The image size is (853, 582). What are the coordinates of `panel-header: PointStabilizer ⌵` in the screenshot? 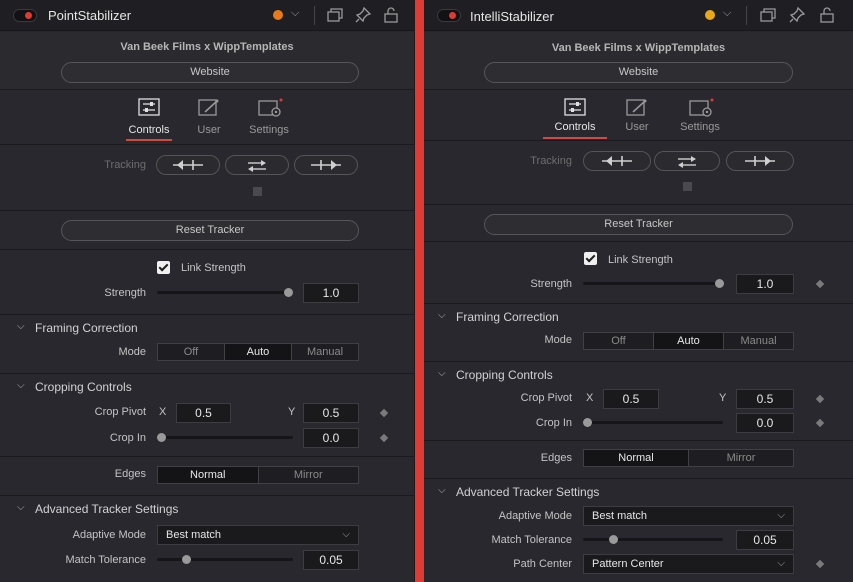 It's located at (207, 15).